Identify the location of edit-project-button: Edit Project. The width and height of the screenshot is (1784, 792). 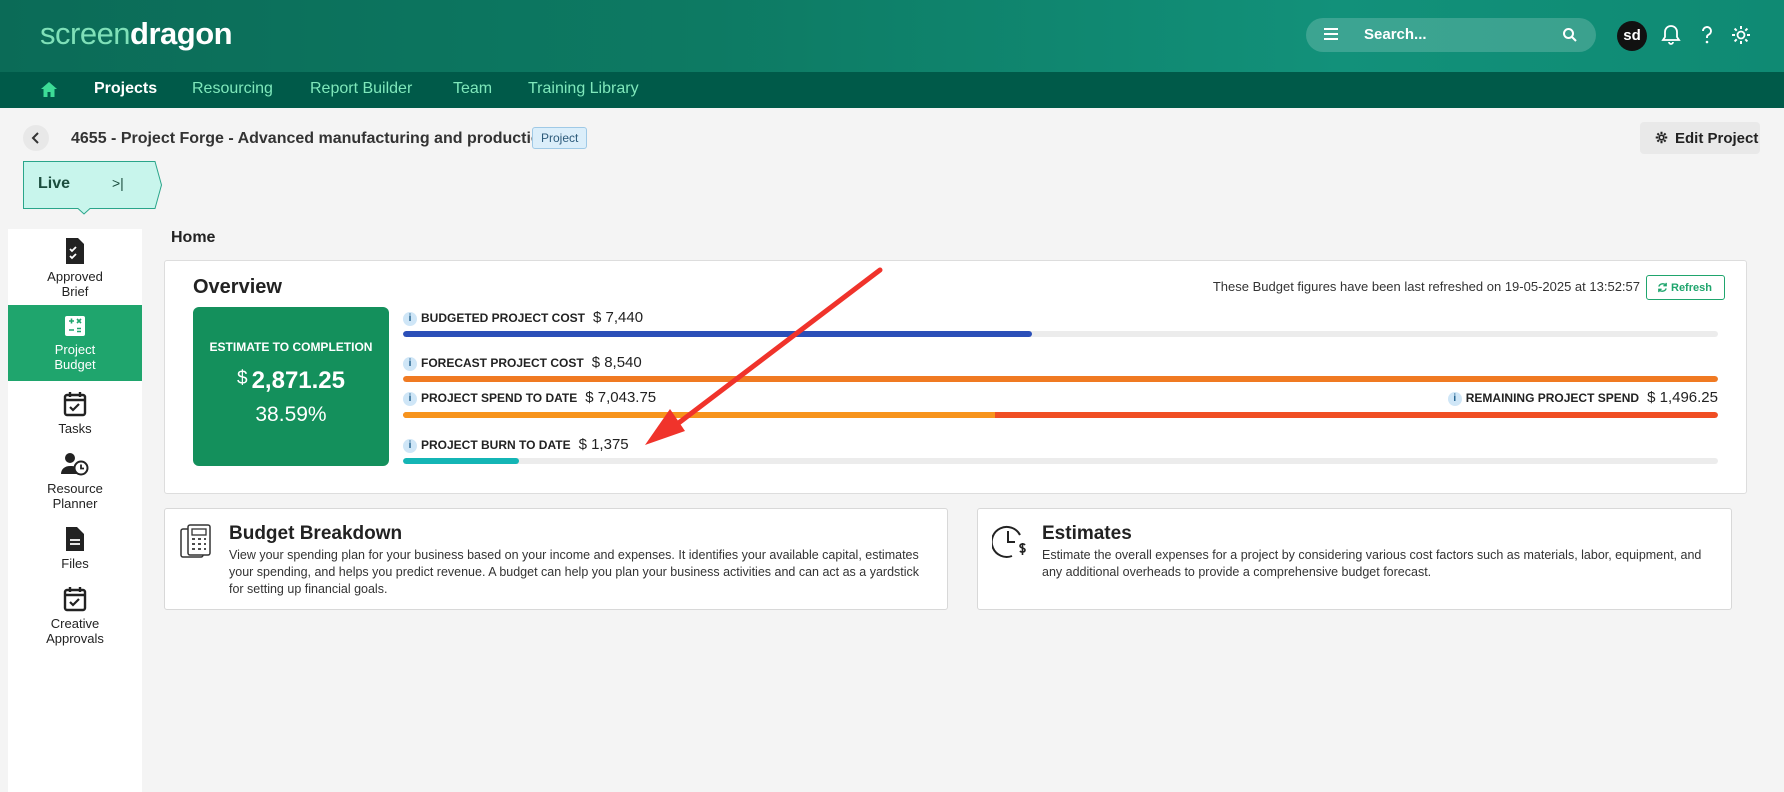
(1700, 138).